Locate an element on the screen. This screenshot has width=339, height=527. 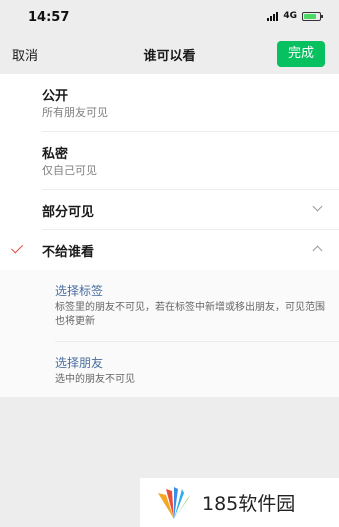
option-partial-label: 部分可见 is located at coordinates (68, 212).